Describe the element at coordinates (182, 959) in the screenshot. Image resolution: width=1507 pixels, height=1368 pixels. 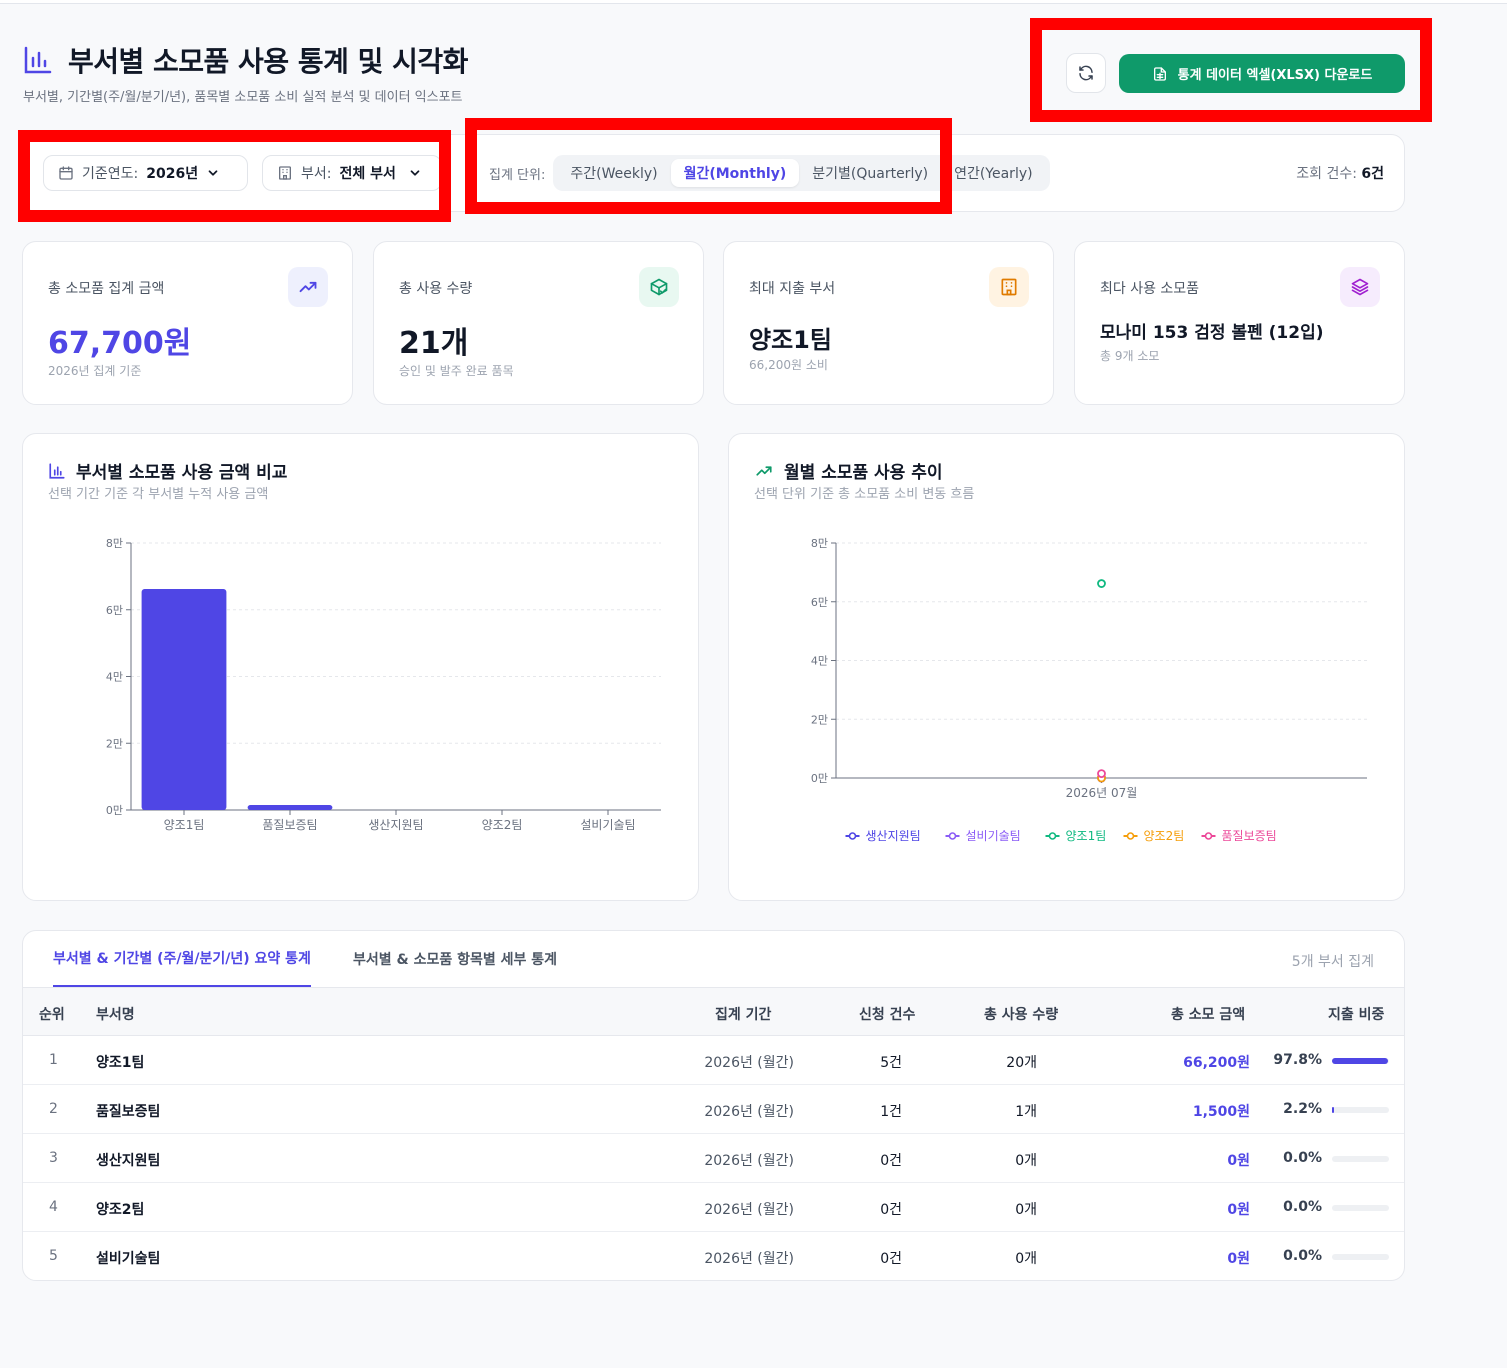
I see `tab-summary: 부서별 & 기간별 (주/월/분기/년) 요약 통계` at that location.